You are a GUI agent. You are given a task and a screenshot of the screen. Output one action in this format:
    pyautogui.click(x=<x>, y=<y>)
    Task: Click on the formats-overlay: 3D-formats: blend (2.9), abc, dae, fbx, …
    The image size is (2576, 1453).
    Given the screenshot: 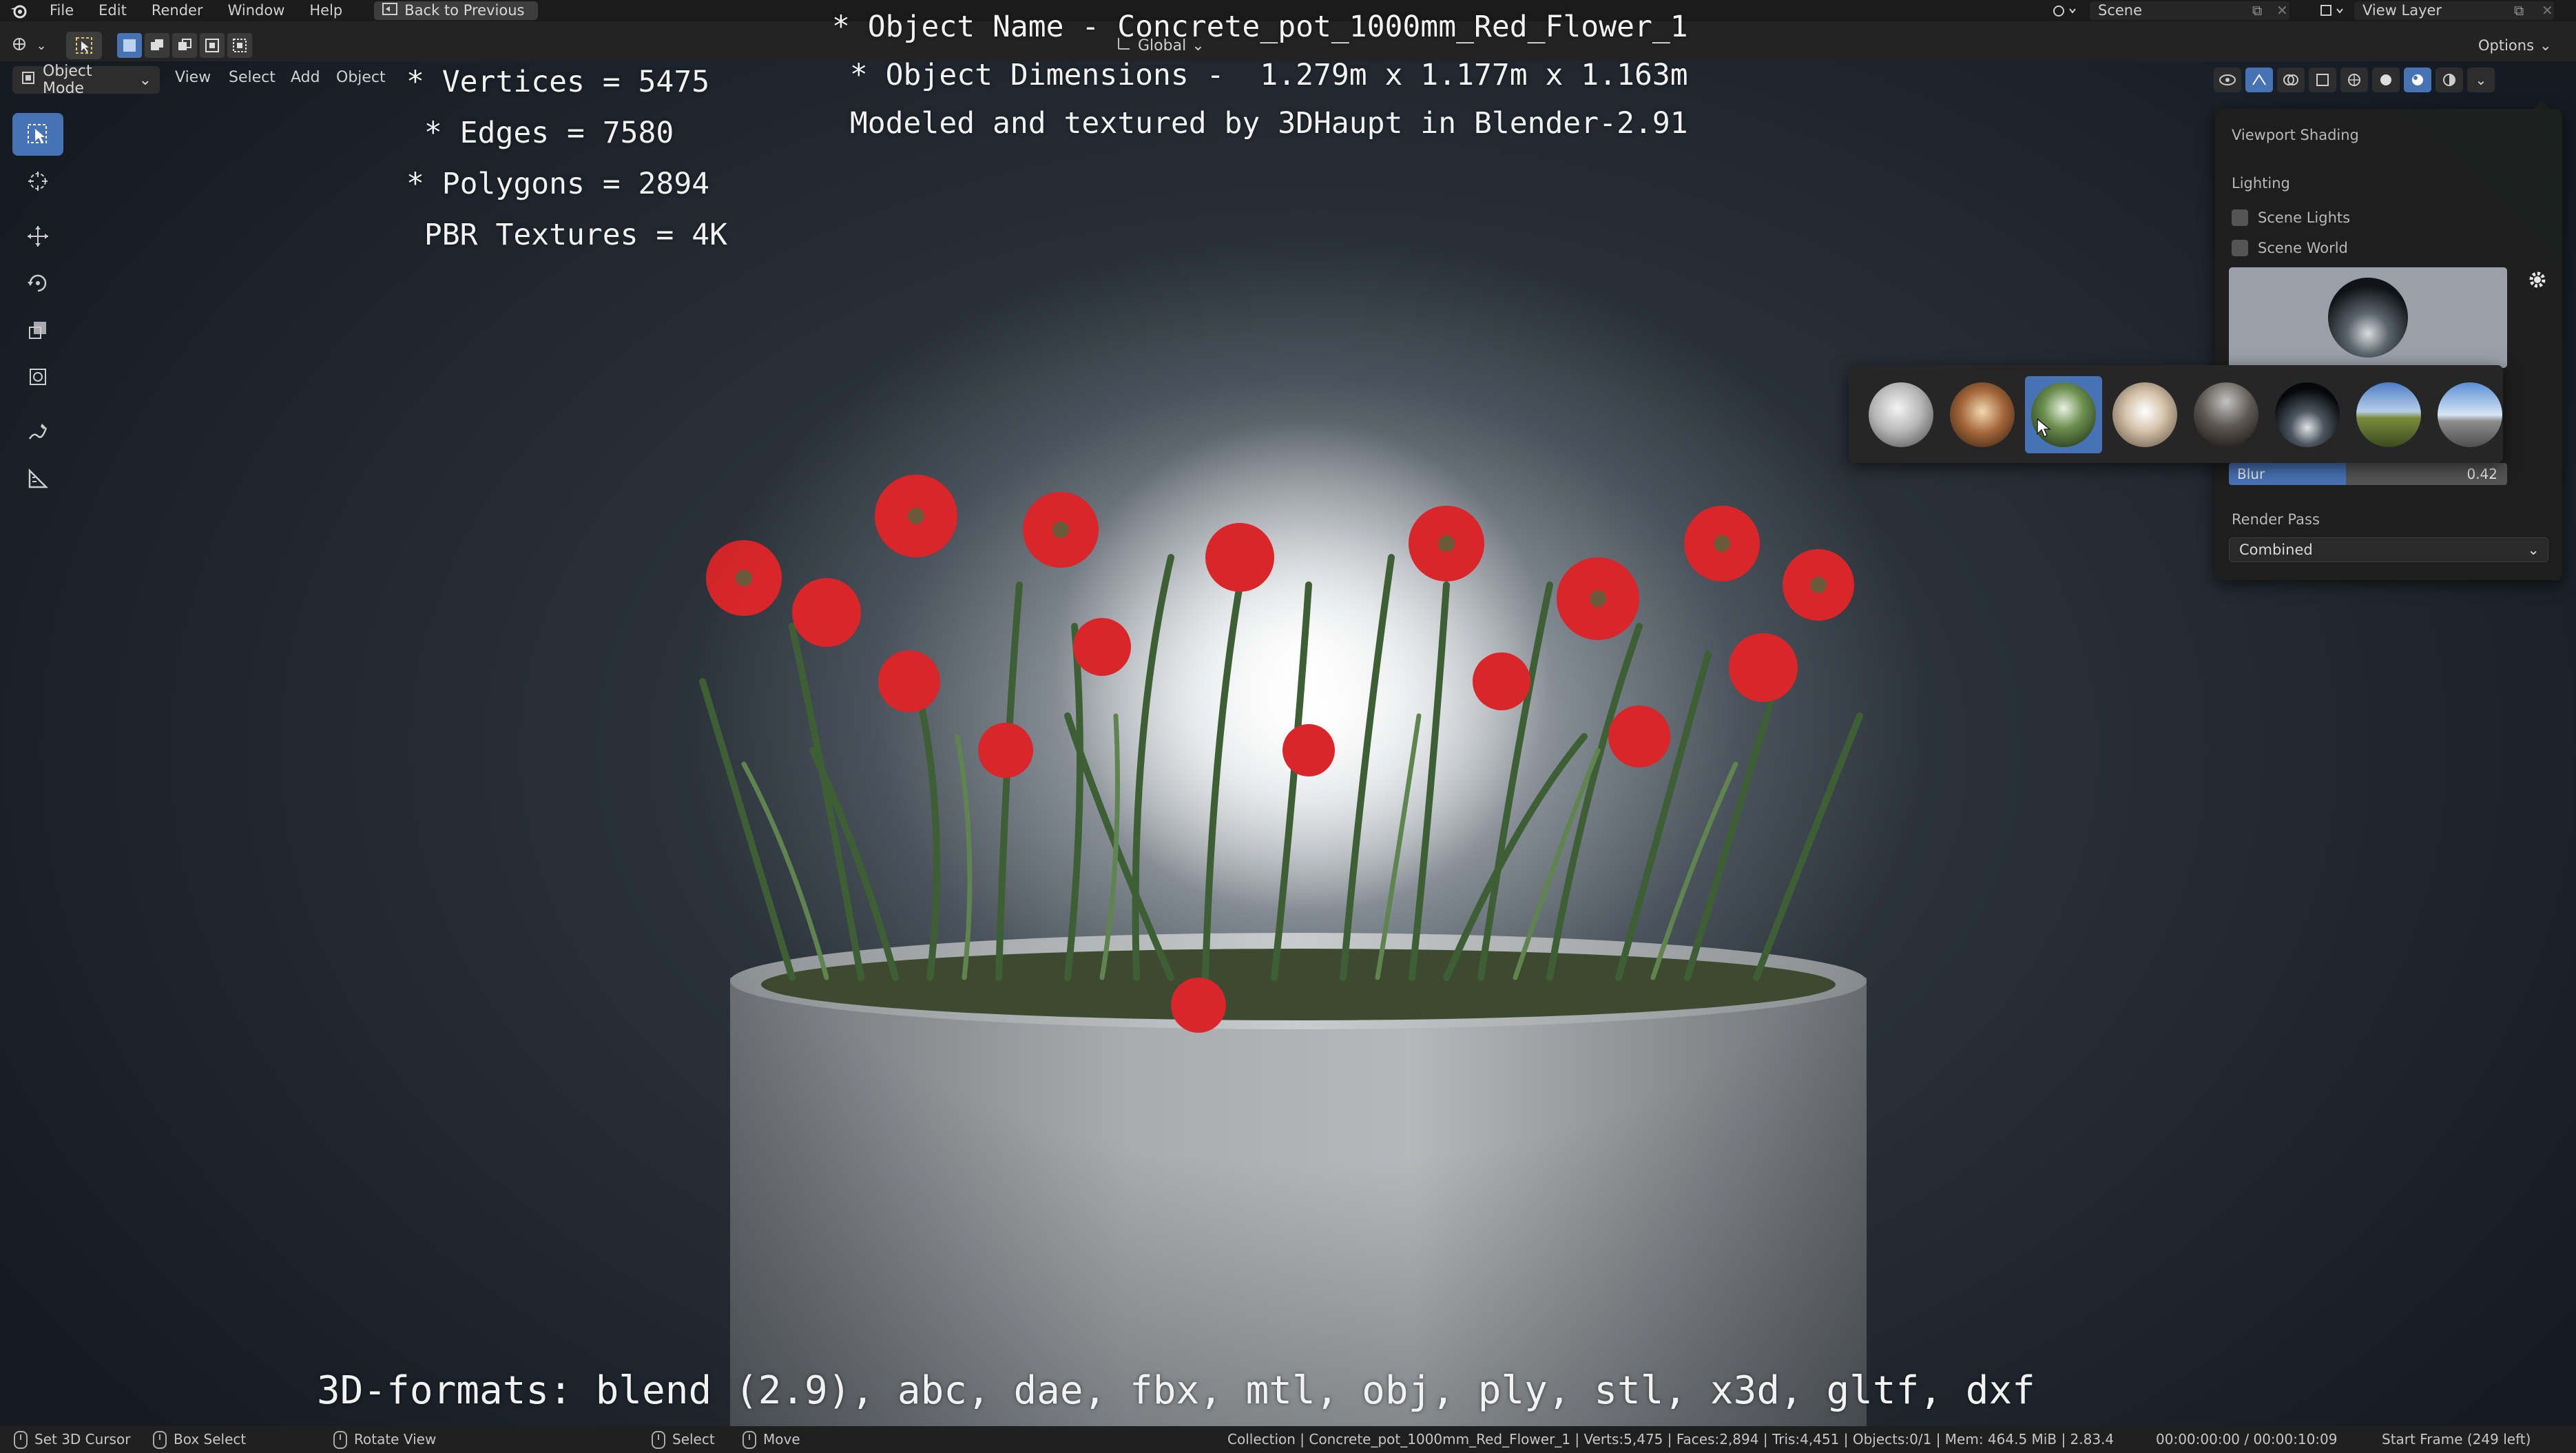 What is the action you would take?
    pyautogui.click(x=1176, y=1390)
    